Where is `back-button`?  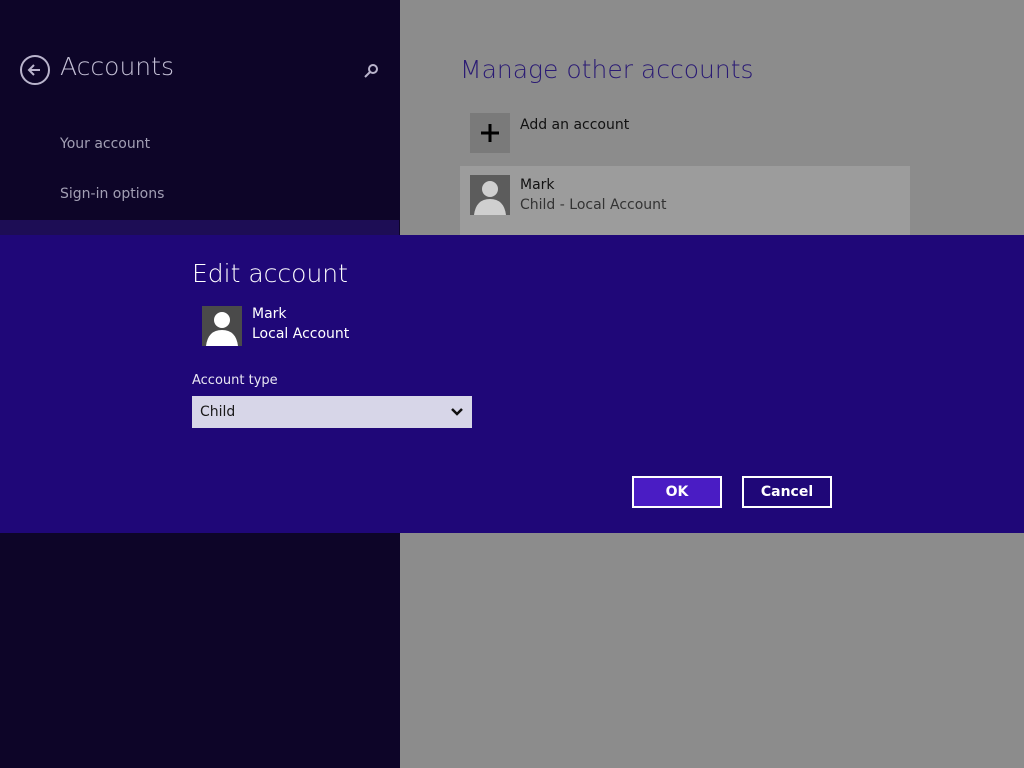 back-button is located at coordinates (35, 70).